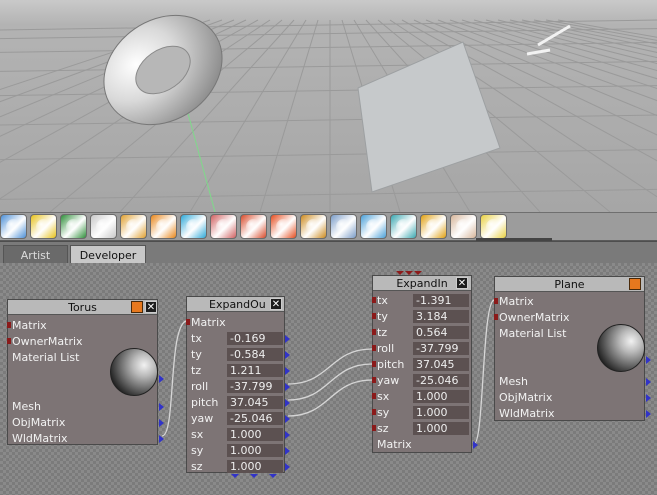 Image resolution: width=657 pixels, height=495 pixels. What do you see at coordinates (194, 338) in the screenshot?
I see `expandout-field-tx: tx` at bounding box center [194, 338].